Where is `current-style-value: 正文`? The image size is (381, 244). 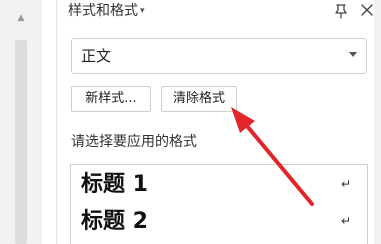
current-style-value: 正文 is located at coordinates (96, 56).